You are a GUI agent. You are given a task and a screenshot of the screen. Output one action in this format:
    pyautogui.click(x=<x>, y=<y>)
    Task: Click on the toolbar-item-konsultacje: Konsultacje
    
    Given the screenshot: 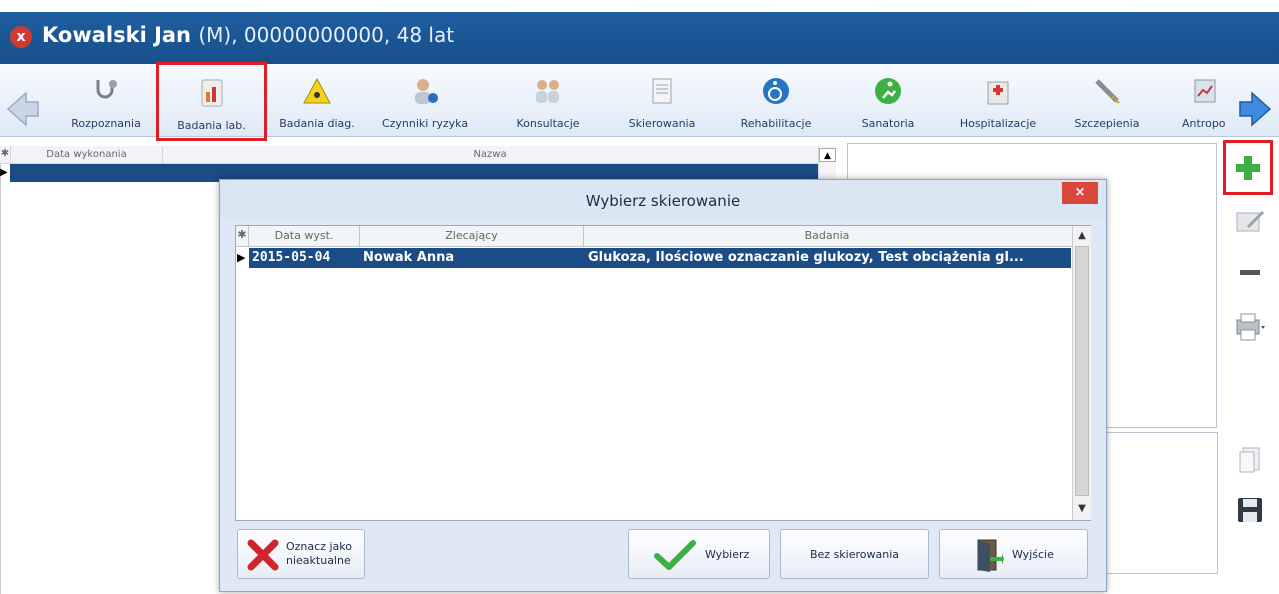 What is the action you would take?
    pyautogui.click(x=548, y=100)
    